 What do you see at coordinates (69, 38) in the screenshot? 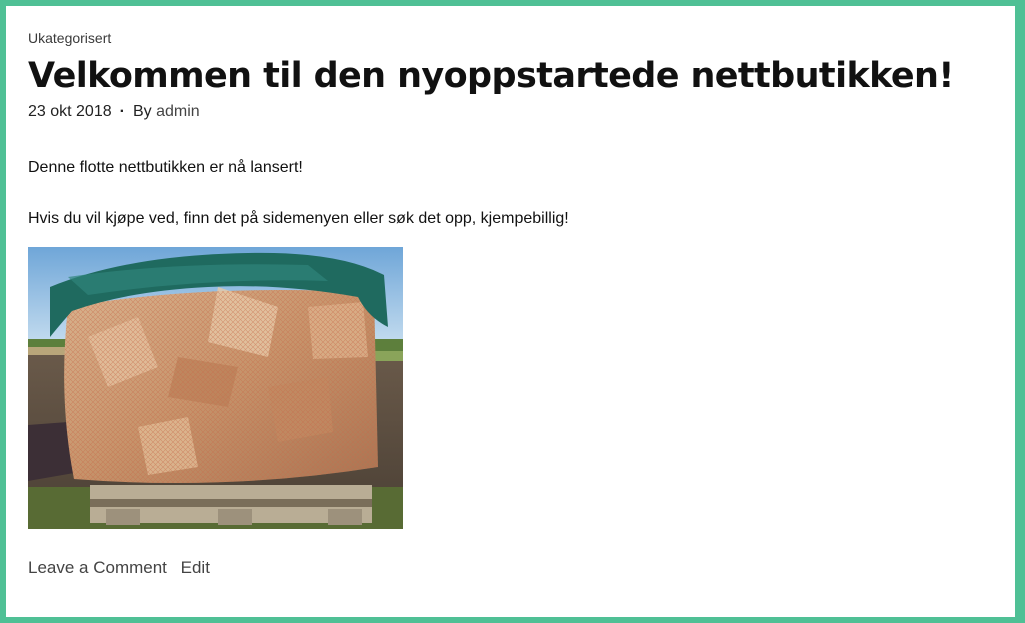
I see `category-link: Ukategorisert` at bounding box center [69, 38].